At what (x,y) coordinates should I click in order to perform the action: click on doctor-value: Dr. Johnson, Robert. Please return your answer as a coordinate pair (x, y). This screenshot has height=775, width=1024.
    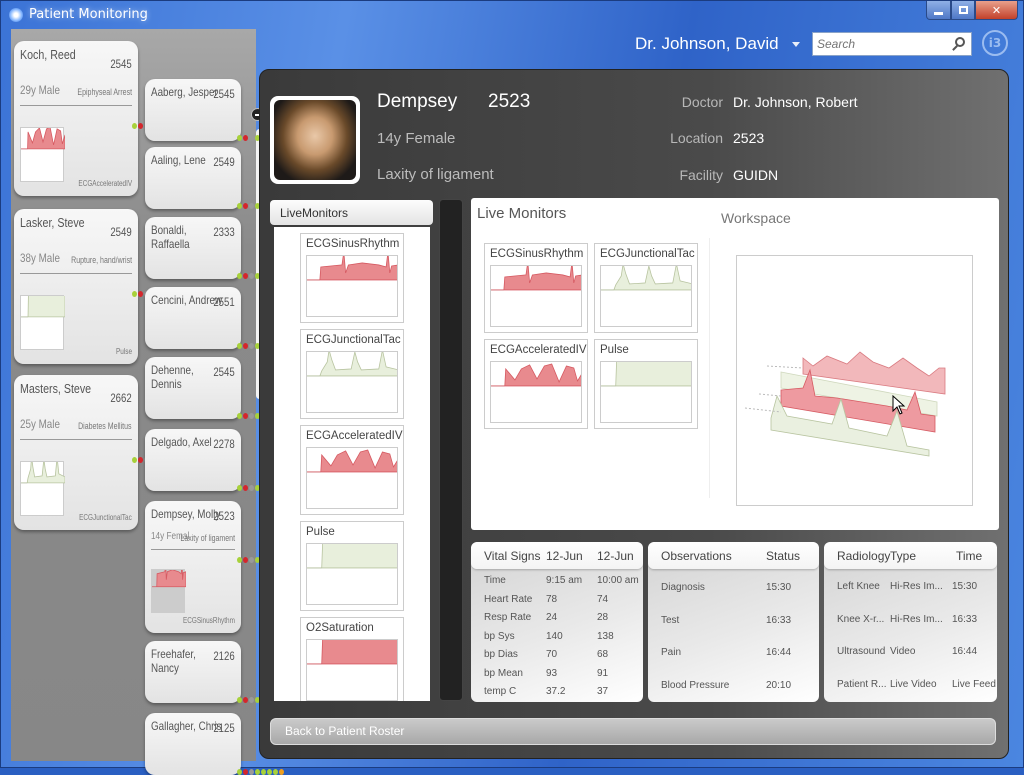
    Looking at the image, I should click on (795, 102).